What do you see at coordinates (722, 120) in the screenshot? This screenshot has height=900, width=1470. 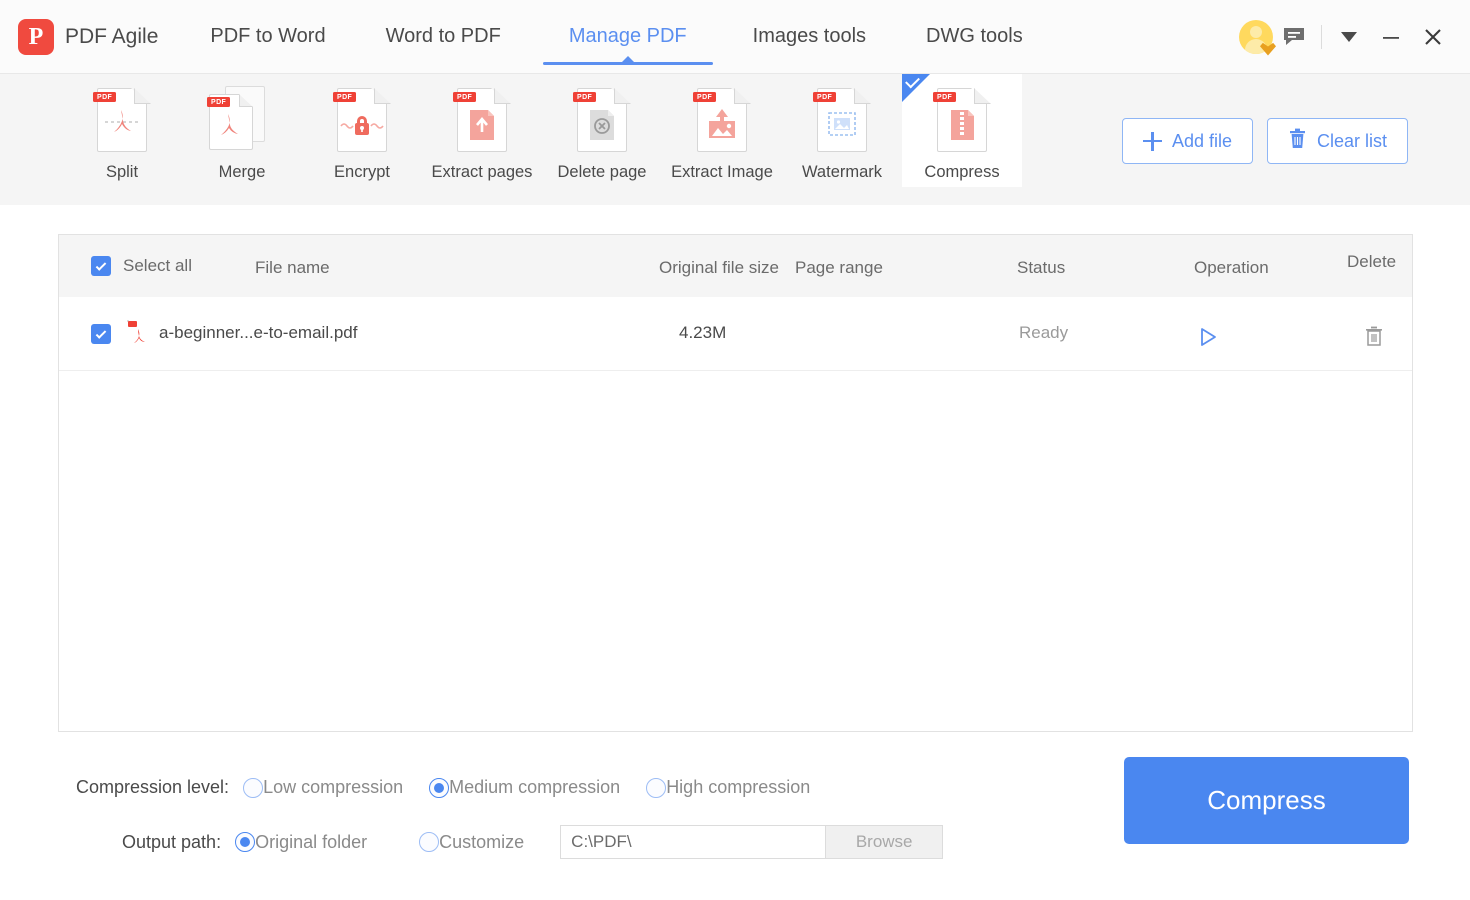 I see `pdf-extract-image-icon: PDF` at bounding box center [722, 120].